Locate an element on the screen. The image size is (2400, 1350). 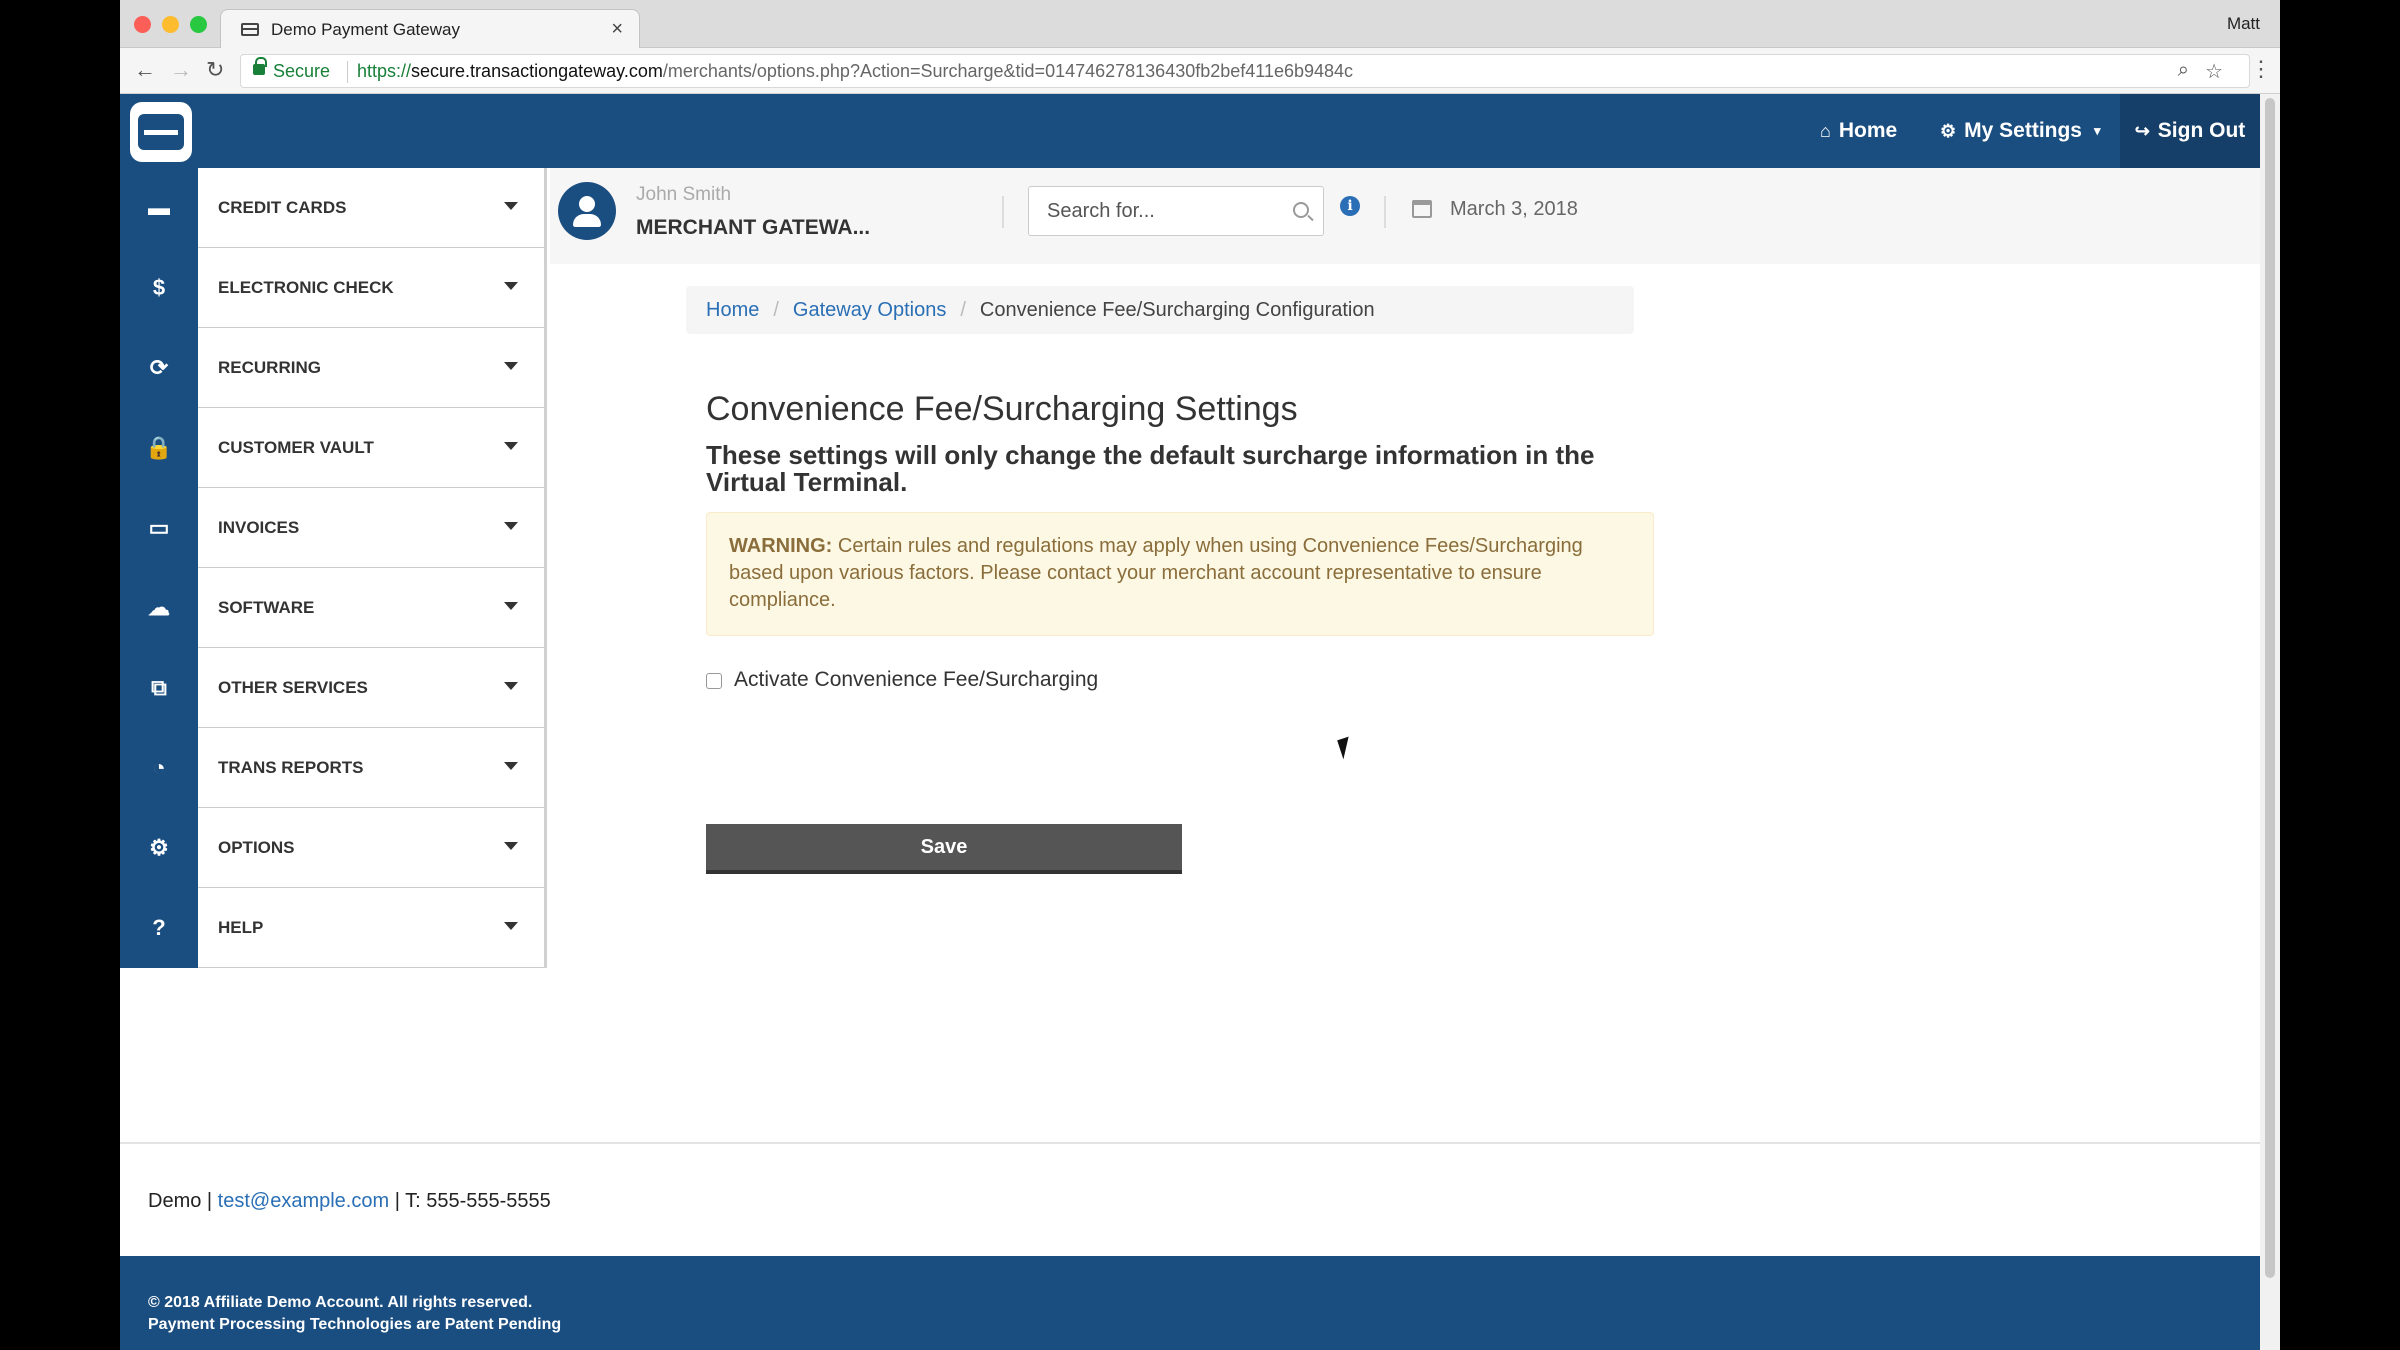
nav-home-link: ⌂ Home is located at coordinates (1858, 131).